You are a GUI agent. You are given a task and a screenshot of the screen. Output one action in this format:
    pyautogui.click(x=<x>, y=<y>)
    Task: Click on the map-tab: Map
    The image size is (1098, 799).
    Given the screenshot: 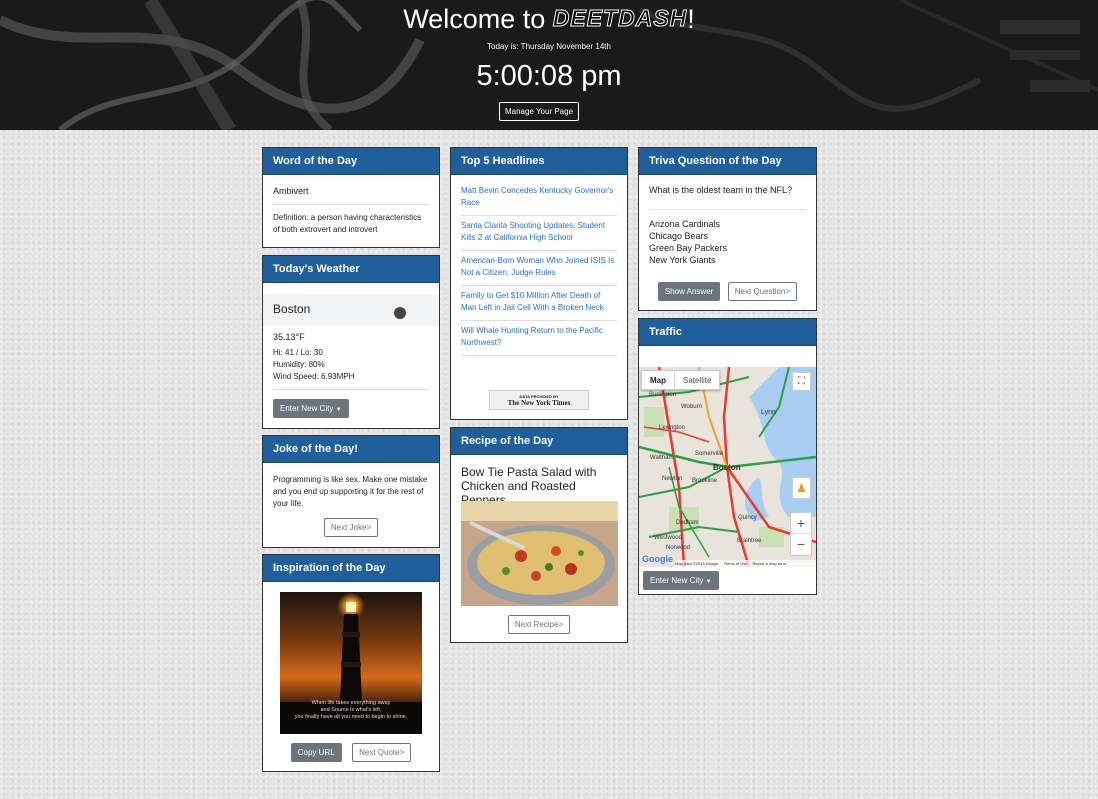 What is the action you would take?
    pyautogui.click(x=658, y=380)
    